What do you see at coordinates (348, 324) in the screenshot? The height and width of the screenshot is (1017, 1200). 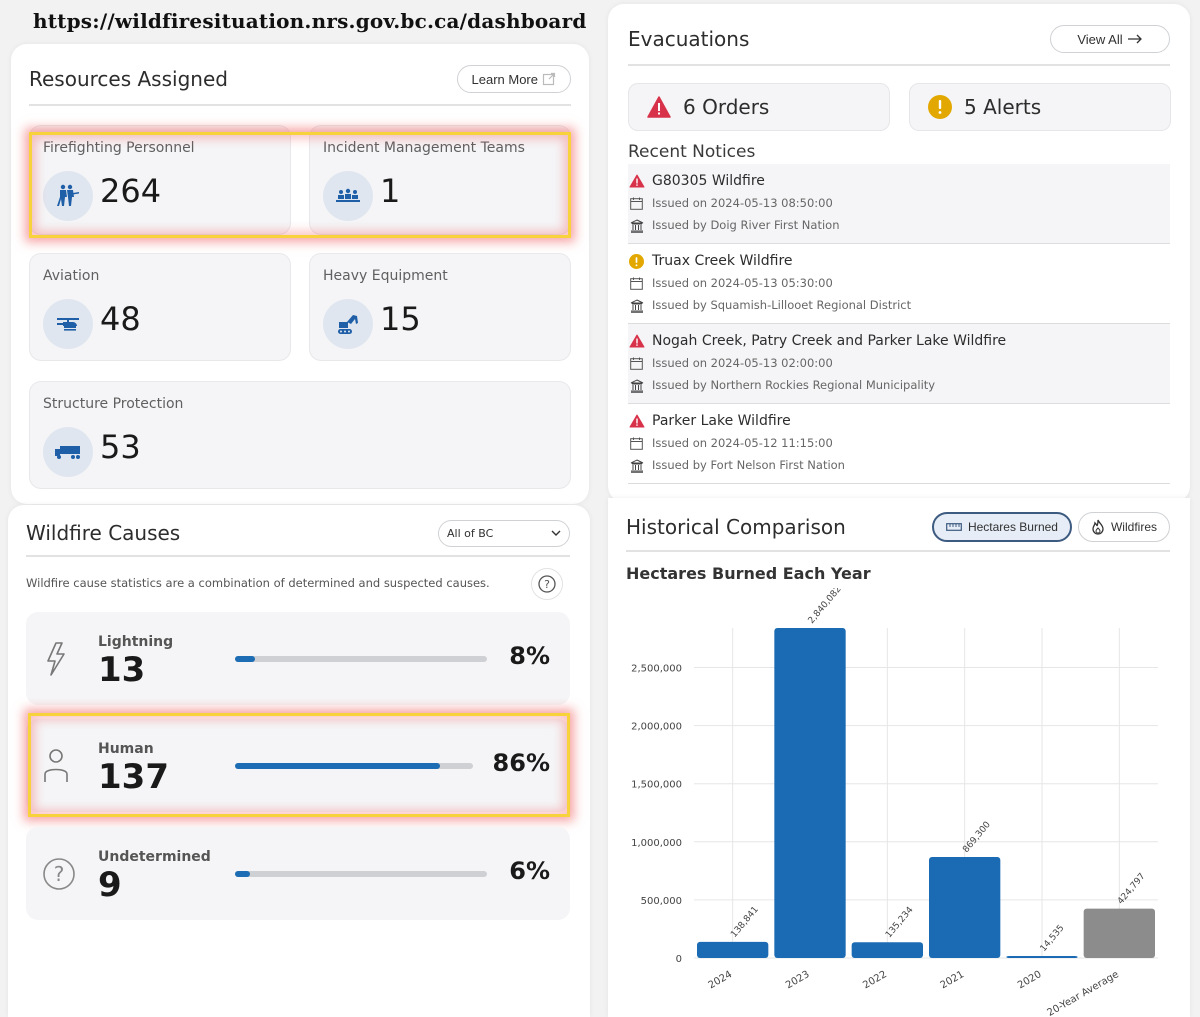 I see `excavator-icon` at bounding box center [348, 324].